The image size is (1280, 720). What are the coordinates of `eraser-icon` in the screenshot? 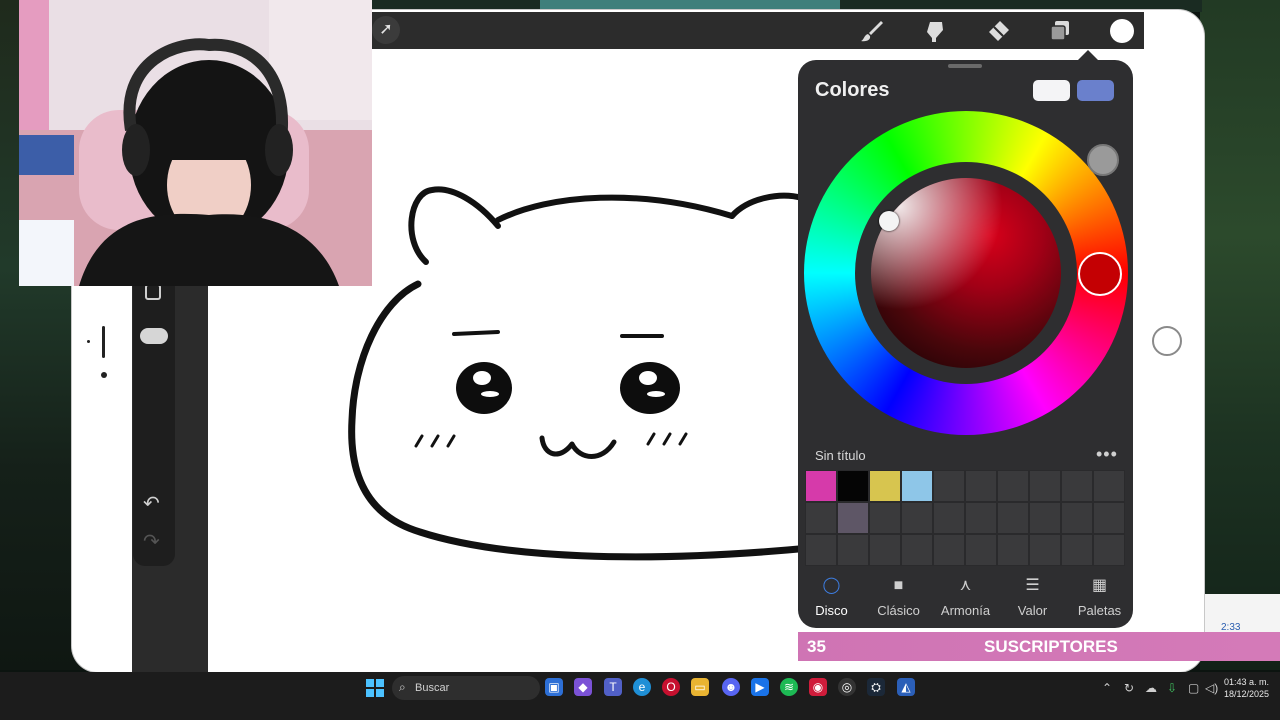 It's located at (998, 31).